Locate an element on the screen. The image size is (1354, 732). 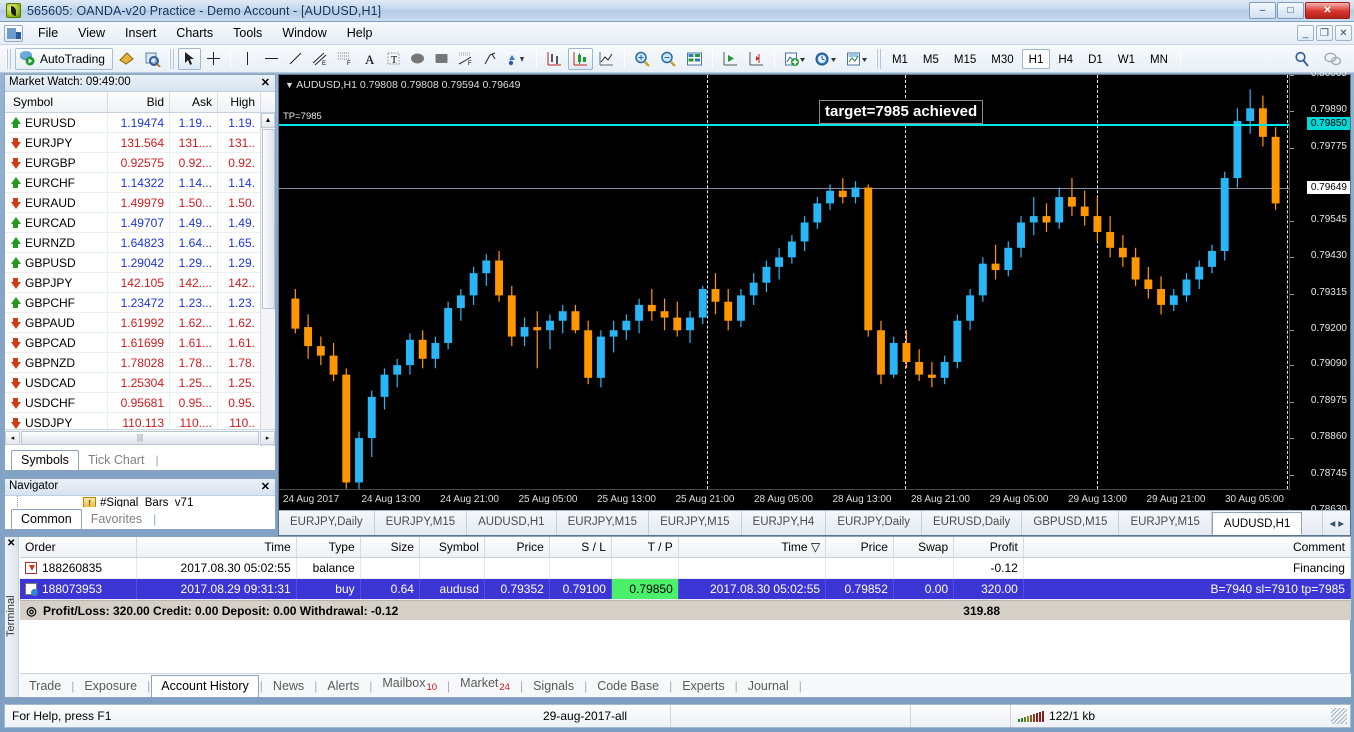
timeframe-h1: H1 is located at coordinates (1036, 58).